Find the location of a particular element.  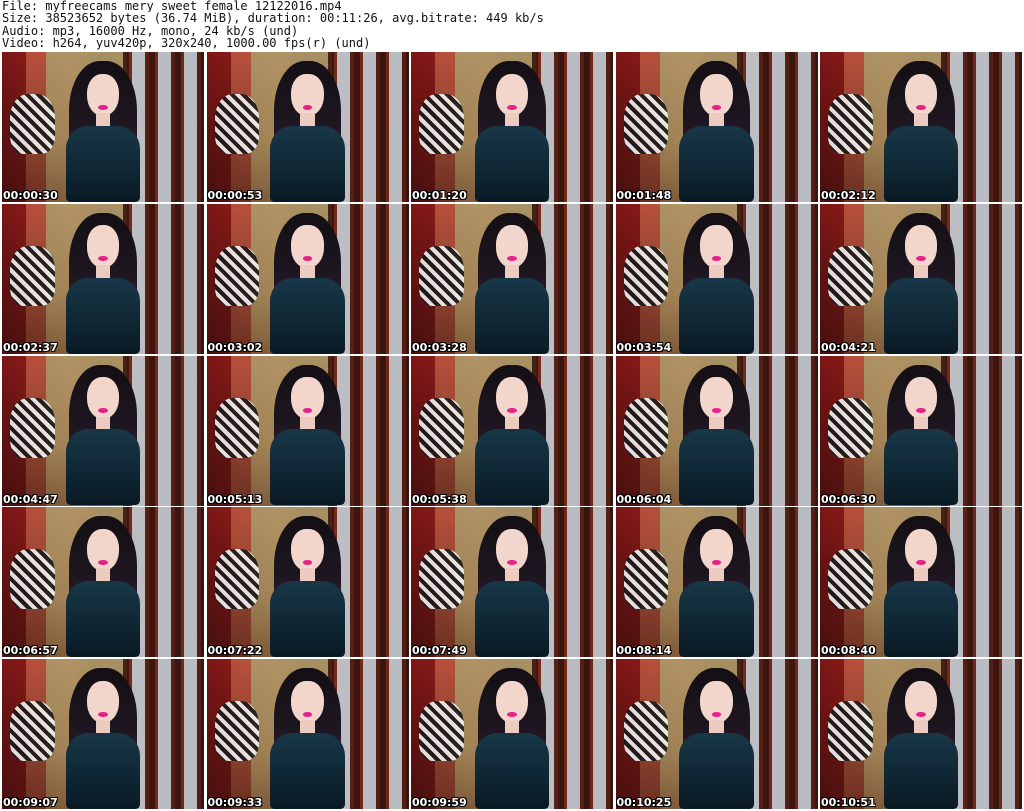

thumbnail-timestamp: 00:05:38 is located at coordinates (439, 499).